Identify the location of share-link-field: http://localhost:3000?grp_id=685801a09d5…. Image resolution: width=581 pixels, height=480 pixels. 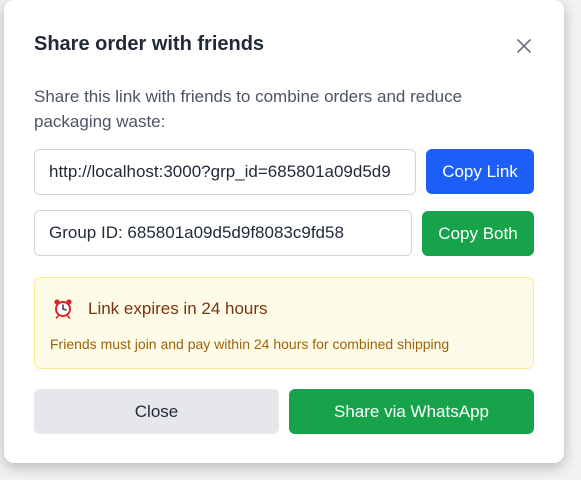
(225, 172).